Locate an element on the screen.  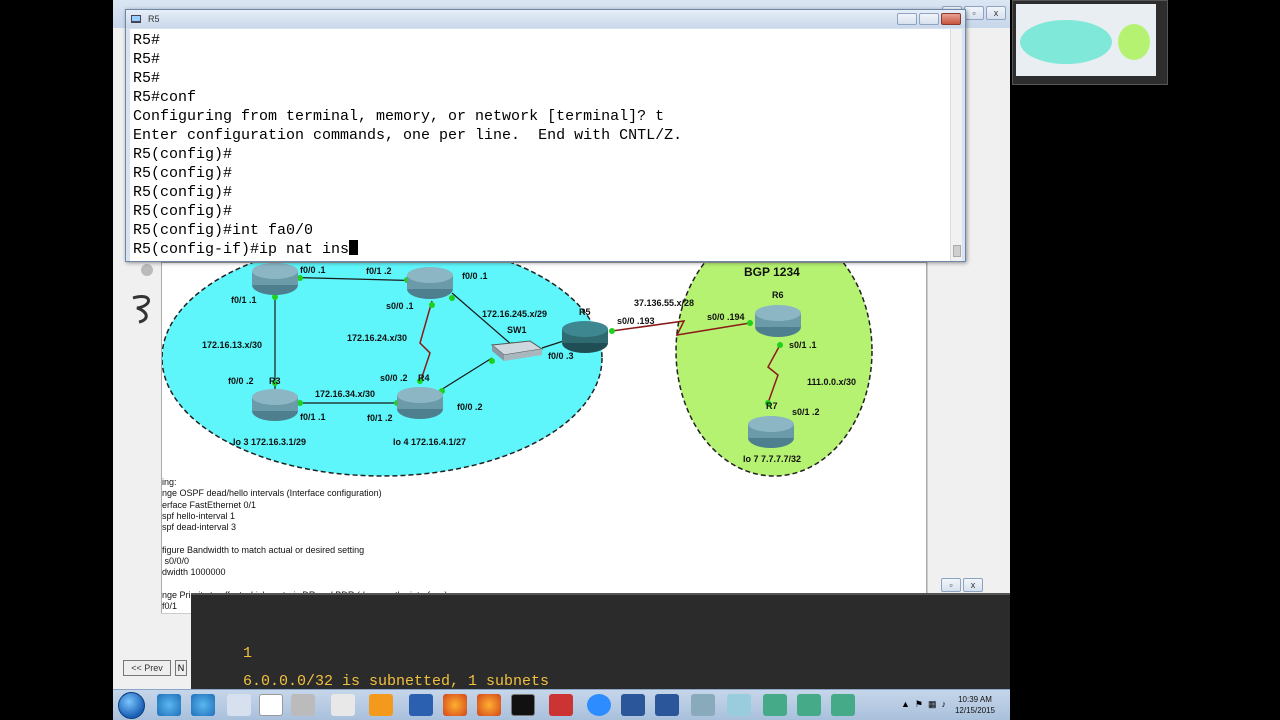
router-r2 is located at coordinates (430, 283).